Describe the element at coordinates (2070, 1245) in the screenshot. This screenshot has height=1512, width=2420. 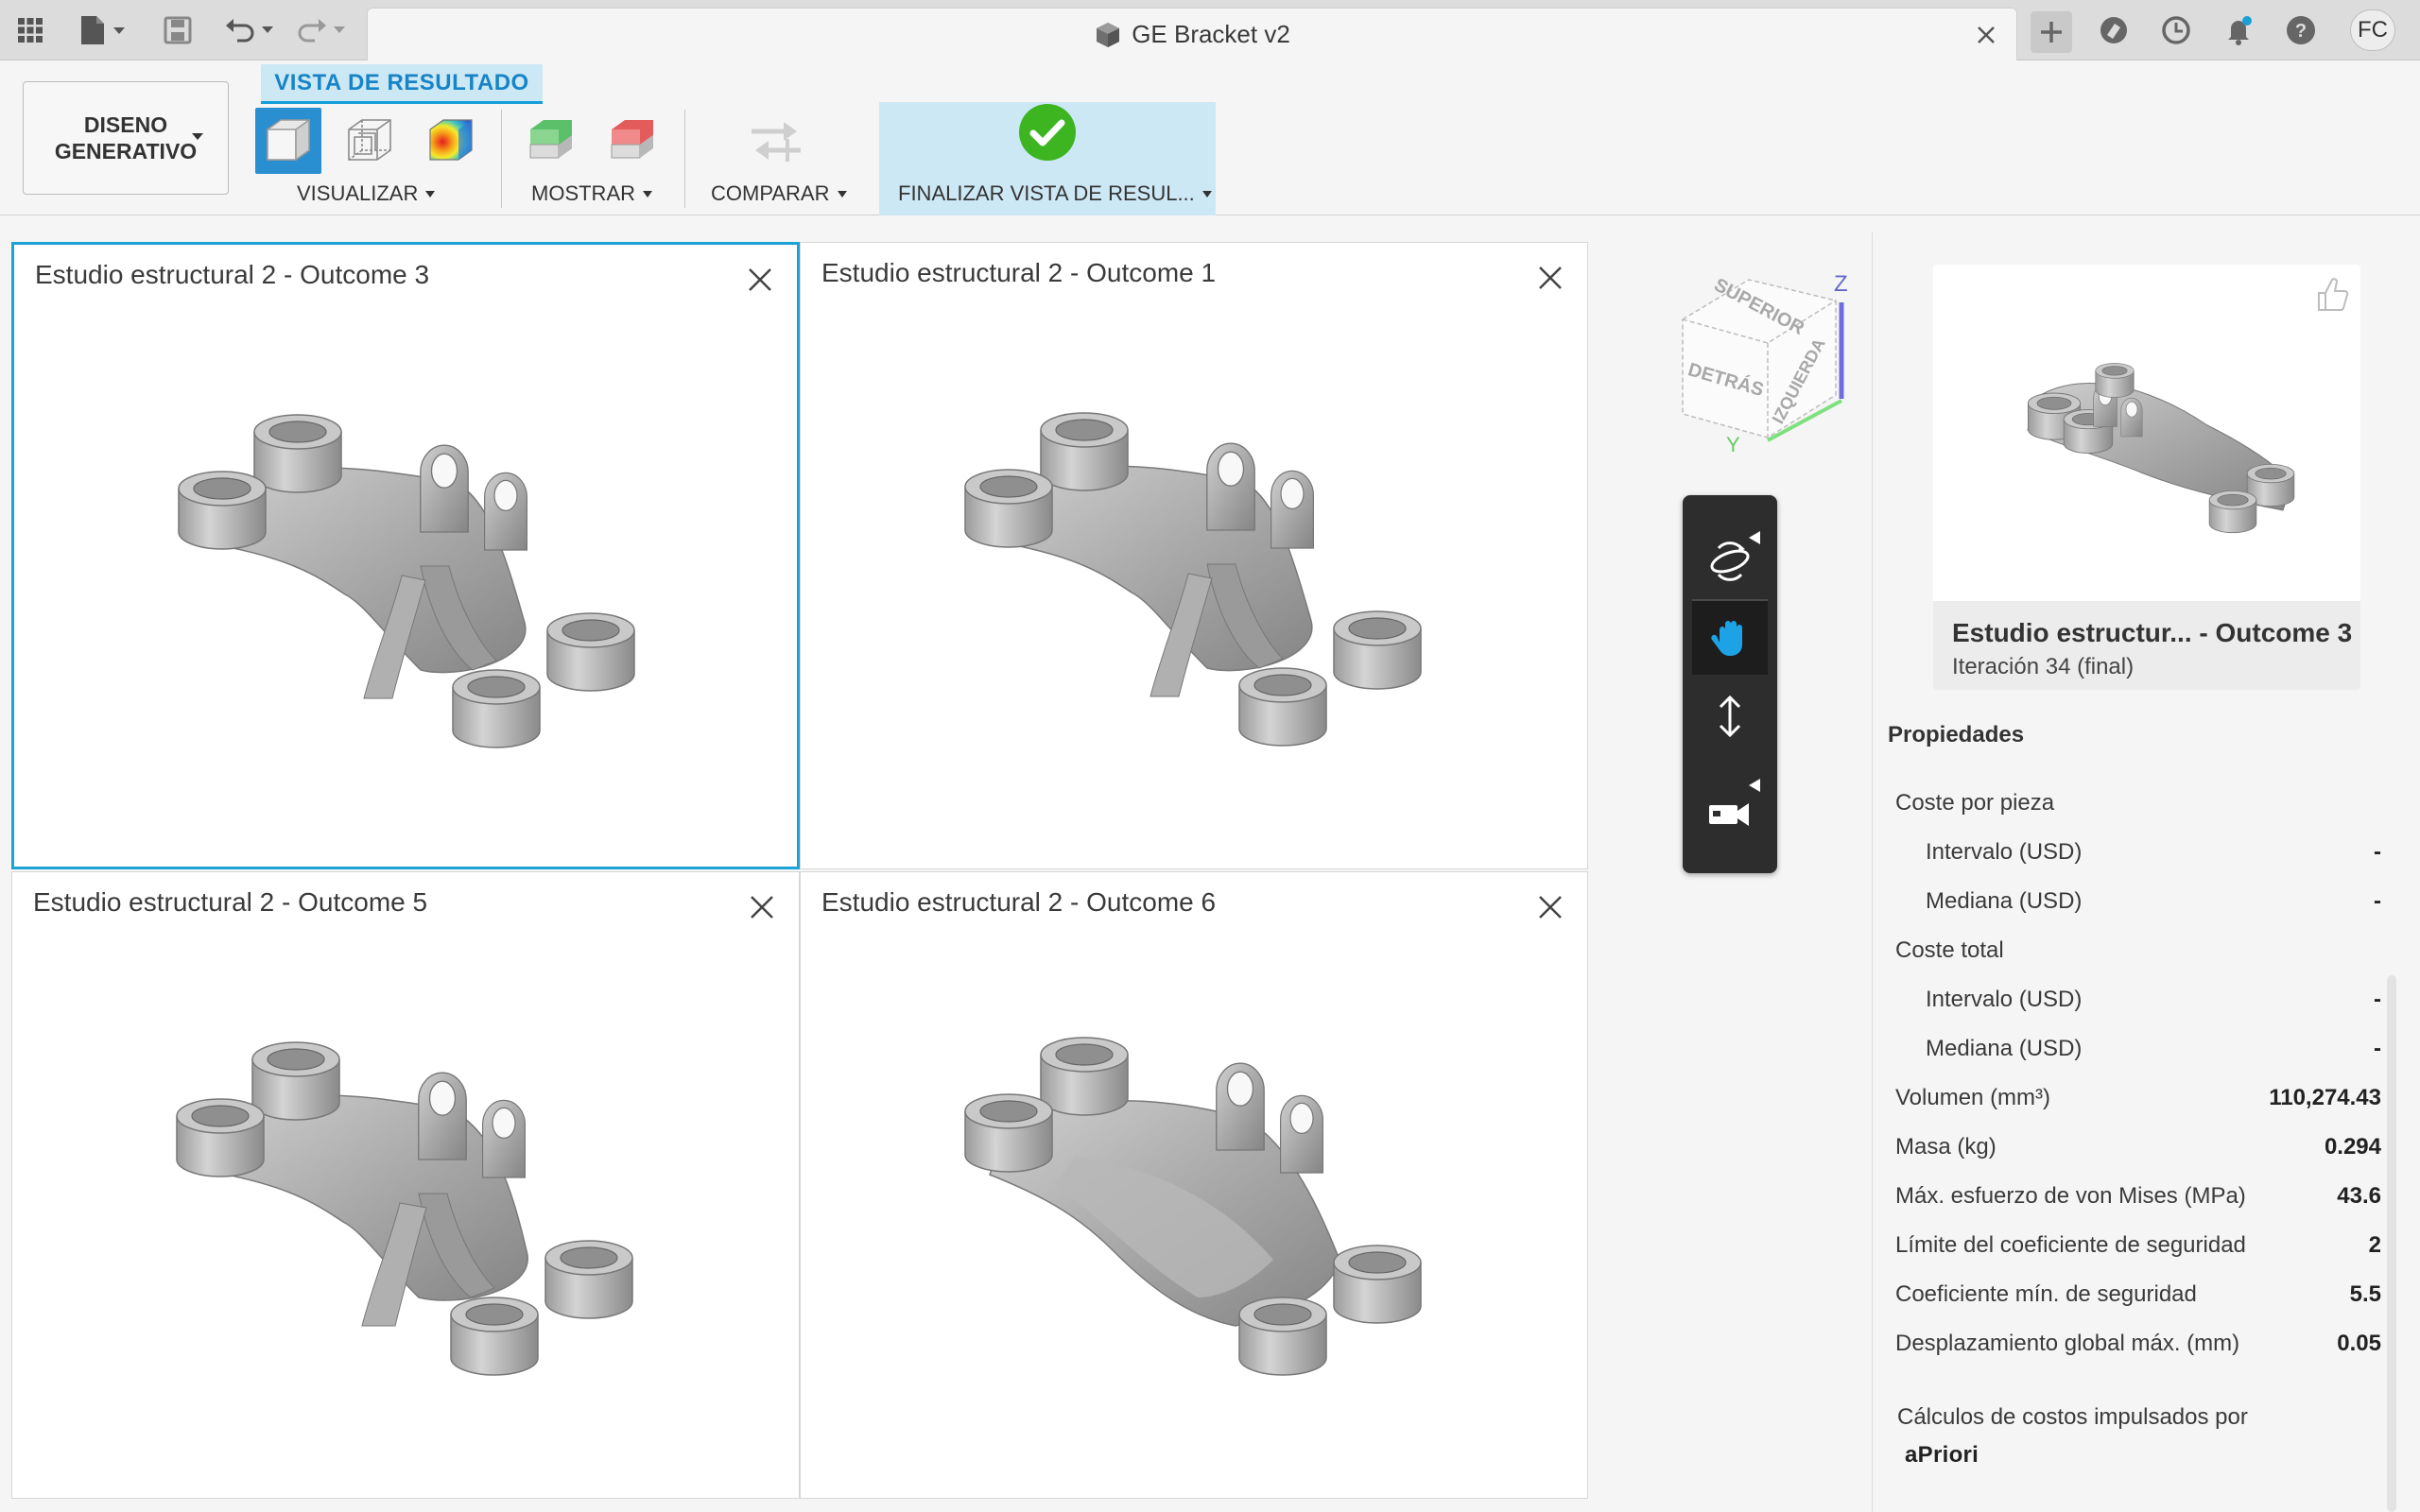
I see `property-label: Límite del coeficiente de seguridad` at that location.